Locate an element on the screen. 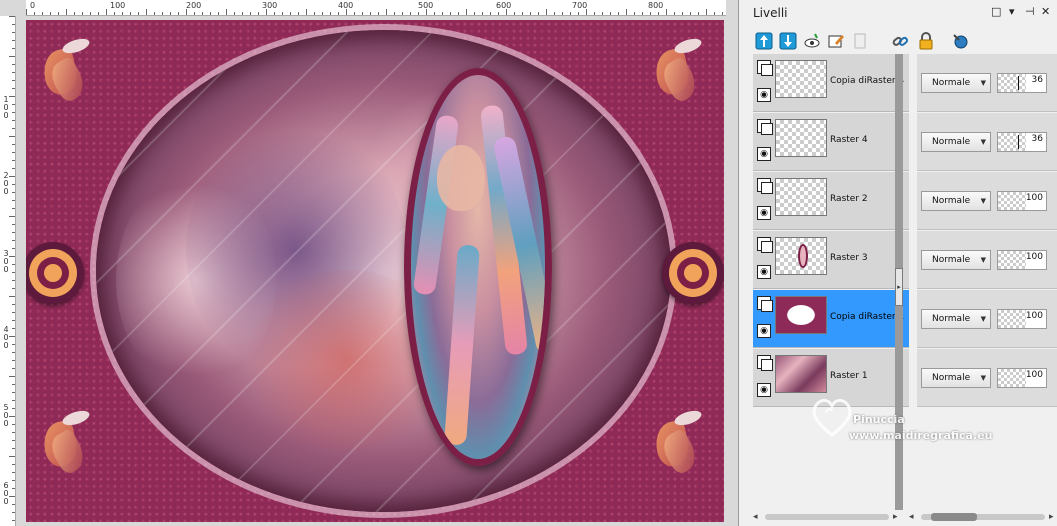  layer-row-header: ◉ Raster 2 is located at coordinates (831, 201).